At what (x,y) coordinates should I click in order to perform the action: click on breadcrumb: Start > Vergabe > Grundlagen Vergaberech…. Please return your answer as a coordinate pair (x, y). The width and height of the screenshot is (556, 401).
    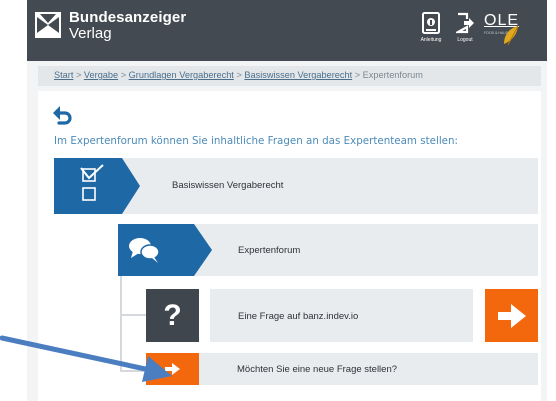
    Looking at the image, I should click on (238, 75).